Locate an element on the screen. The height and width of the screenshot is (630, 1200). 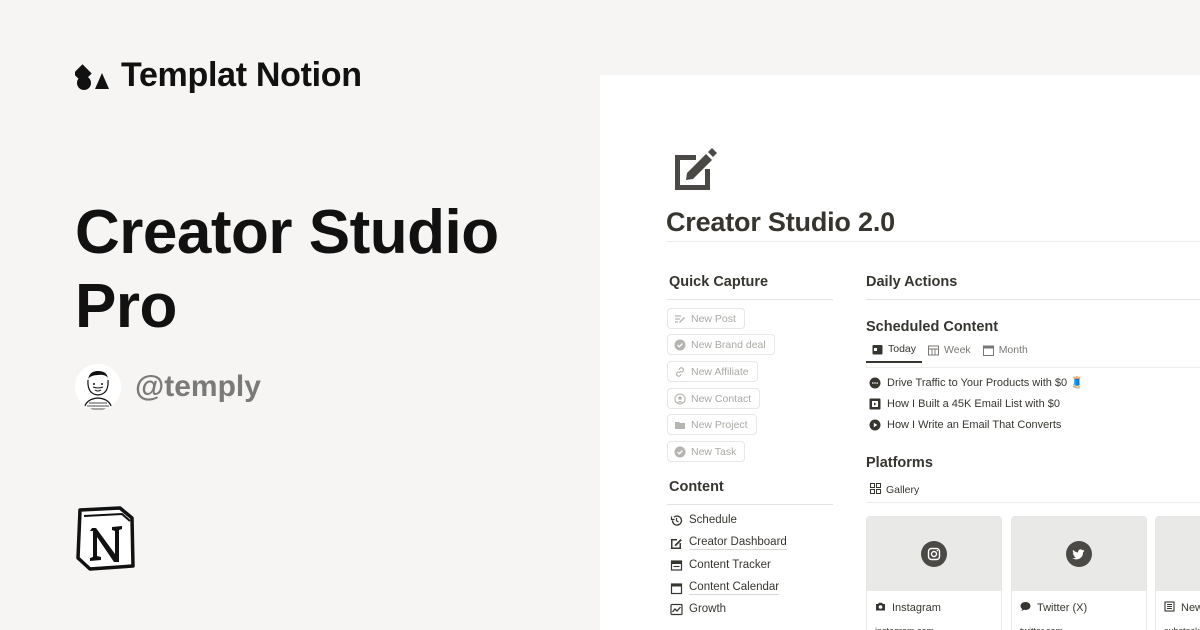
platform-name: Instagram is located at coordinates (916, 608).